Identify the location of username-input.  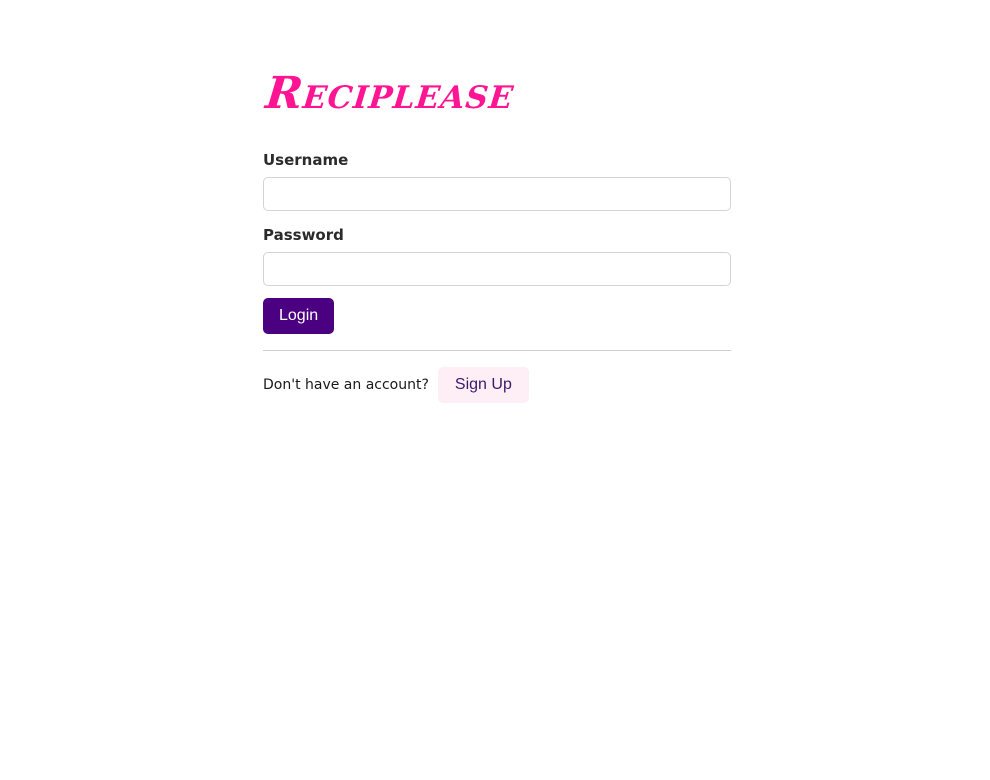
(497, 194).